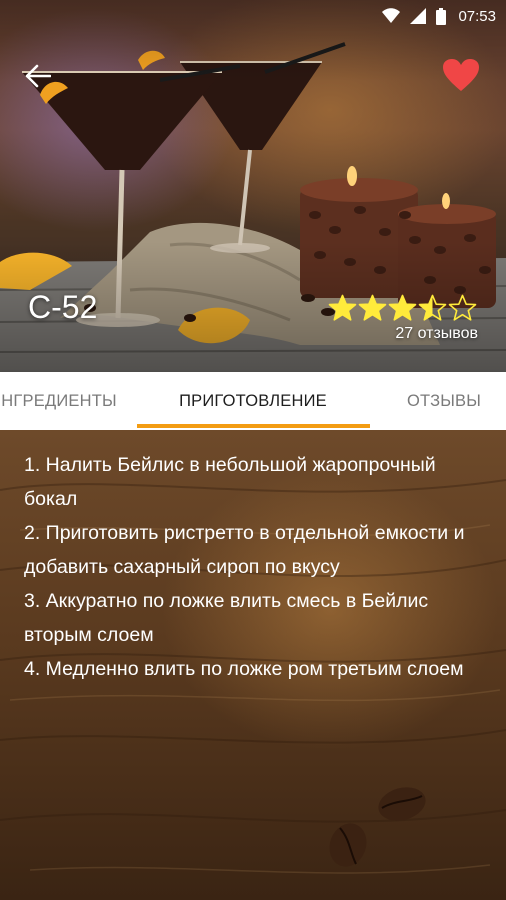 The height and width of the screenshot is (900, 506). What do you see at coordinates (253, 426) in the screenshot?
I see `active-tab-indicator` at bounding box center [253, 426].